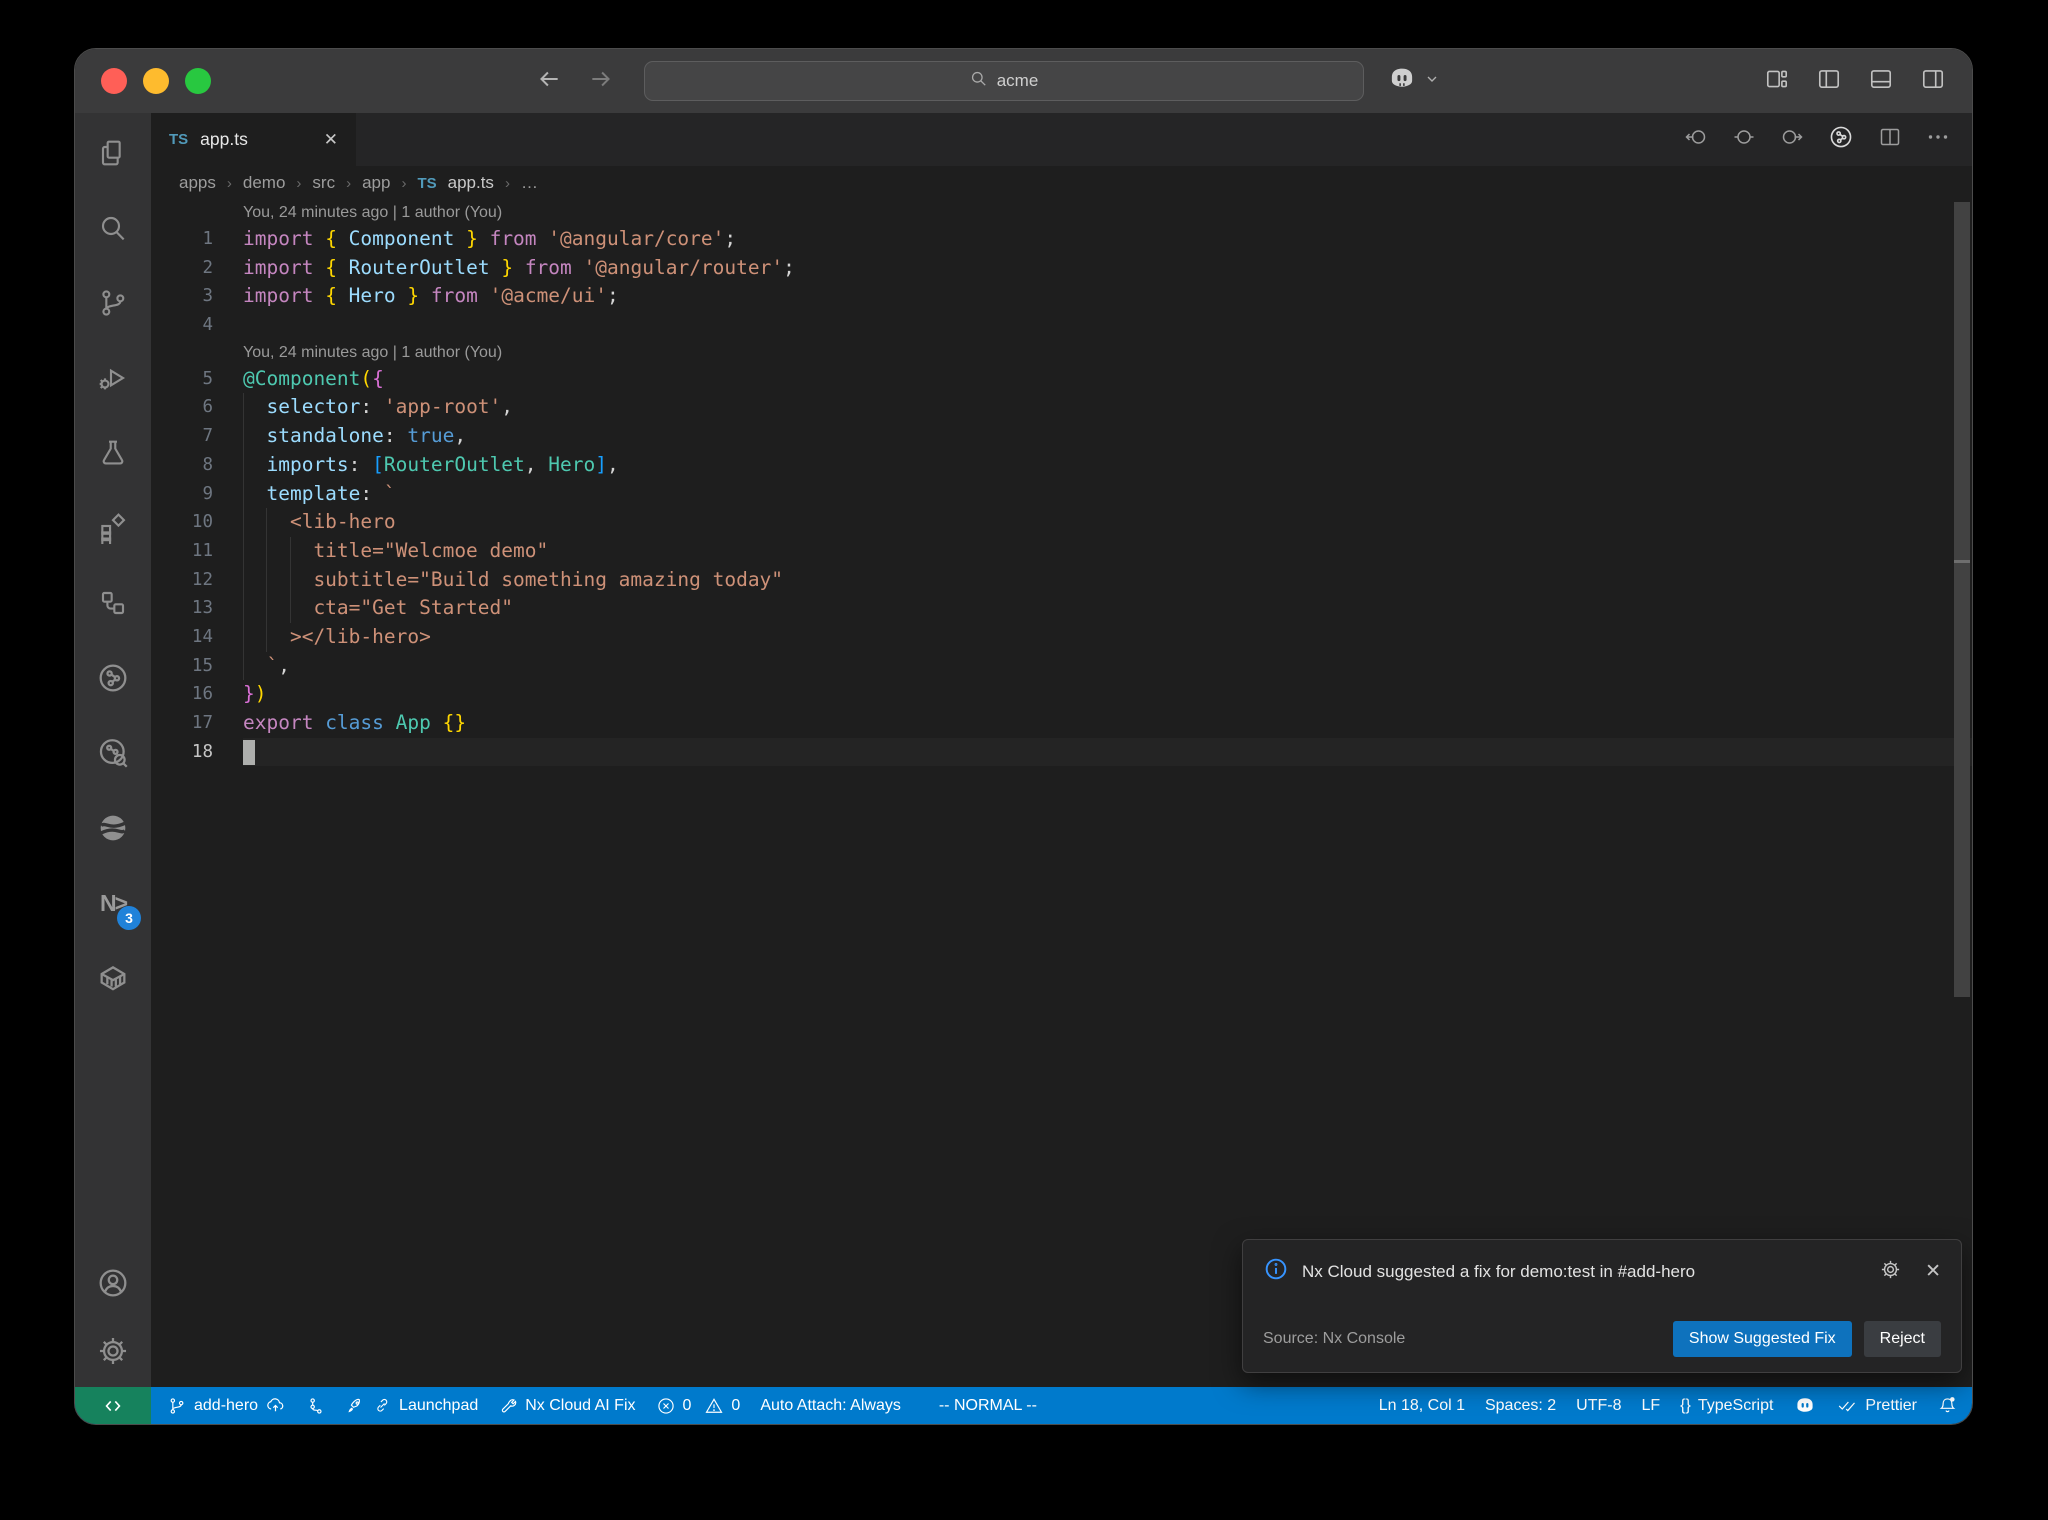  What do you see at coordinates (376, 183) in the screenshot?
I see `breadcrumb-item: app` at bounding box center [376, 183].